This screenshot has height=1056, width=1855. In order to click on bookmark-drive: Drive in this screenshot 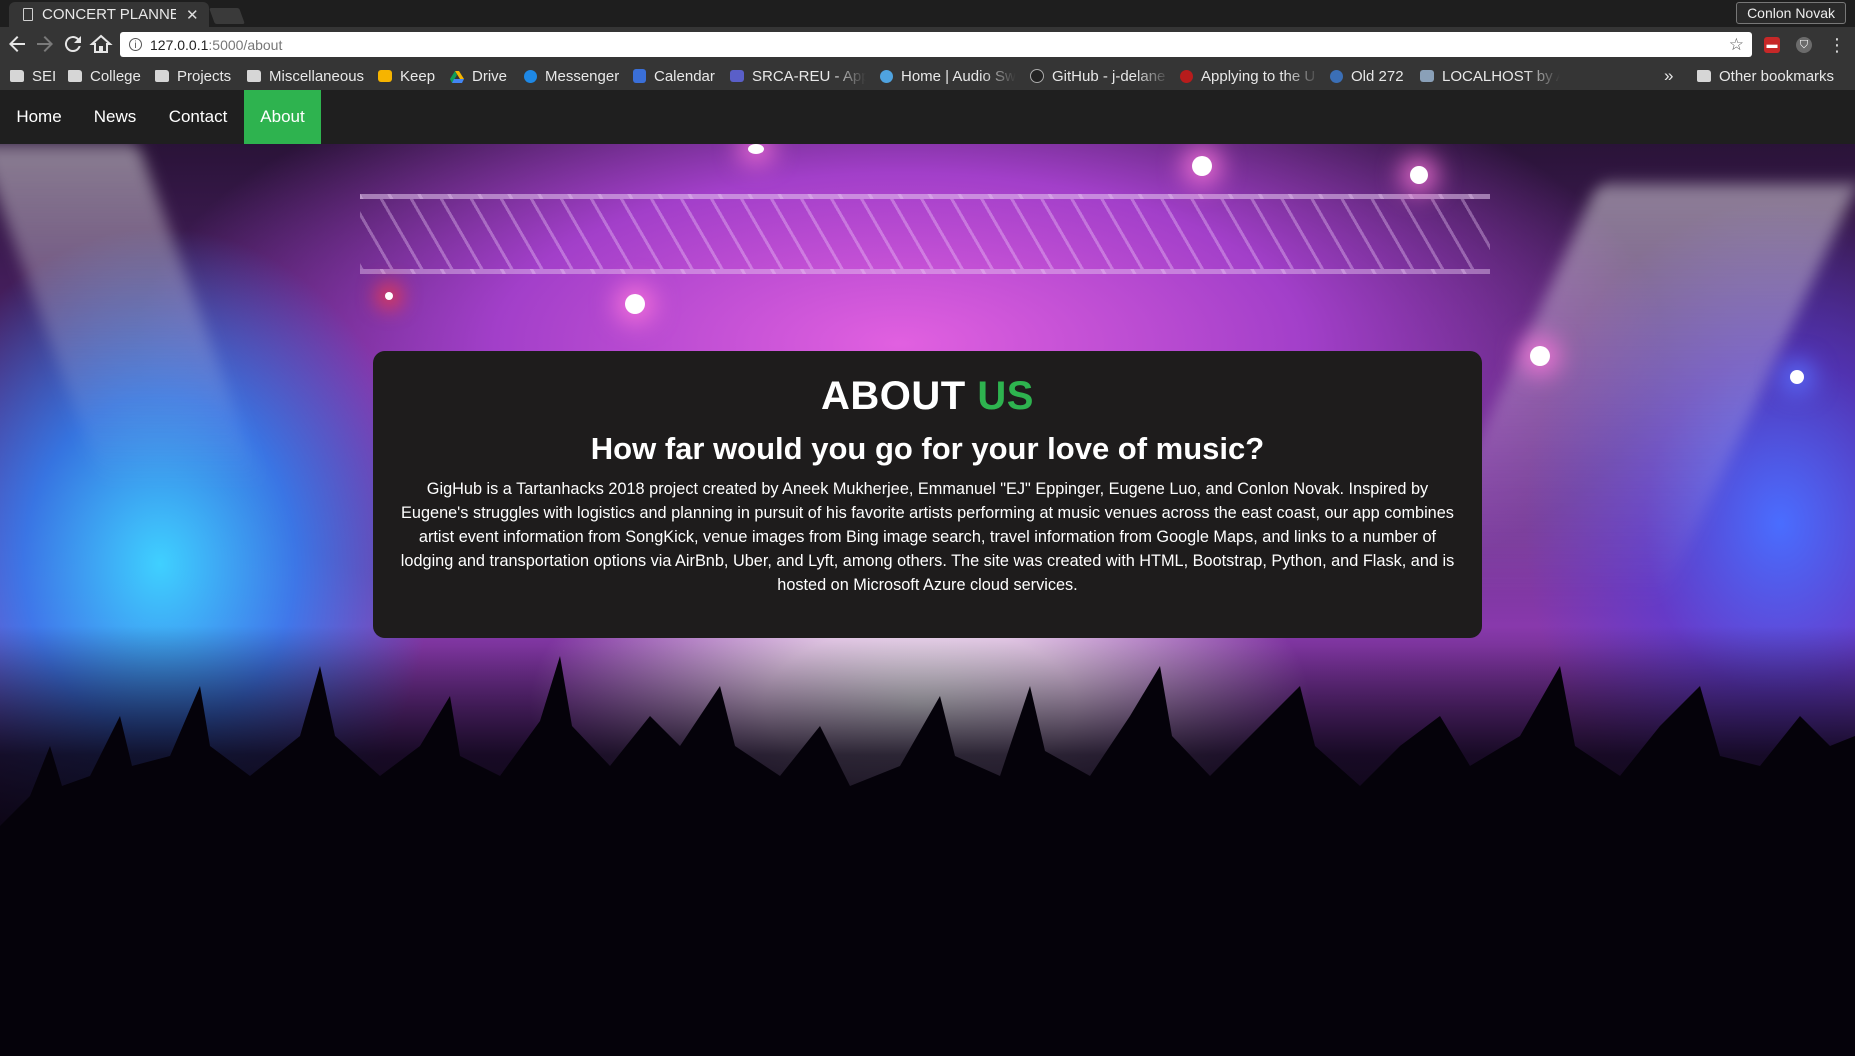, I will do `click(478, 76)`.